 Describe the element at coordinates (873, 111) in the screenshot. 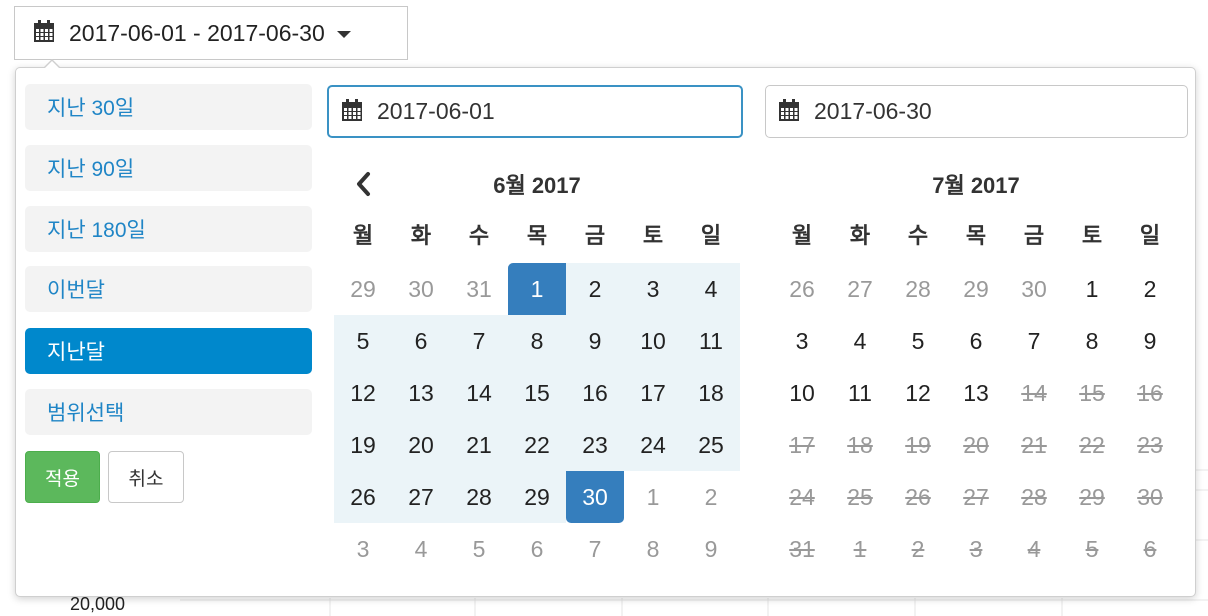

I see `end-date-value: 2017-06-30` at that location.